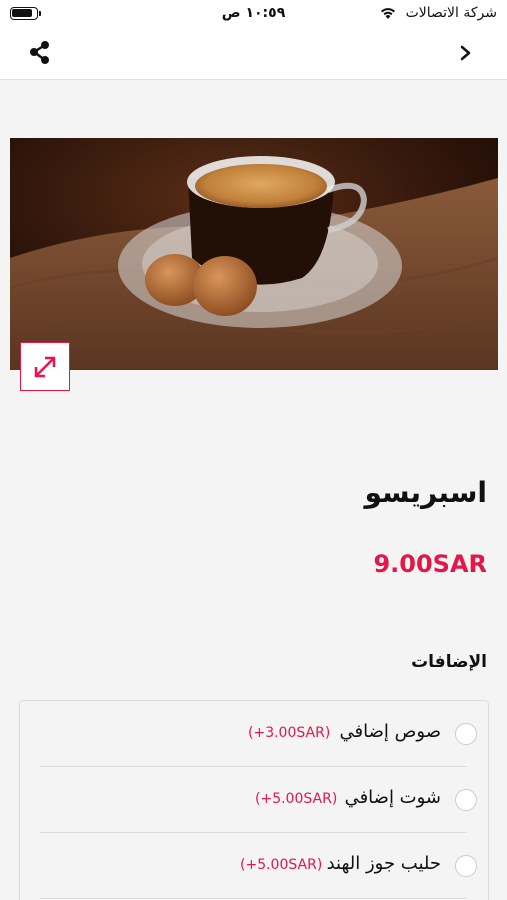 The image size is (507, 900). I want to click on share-icon, so click(40, 53).